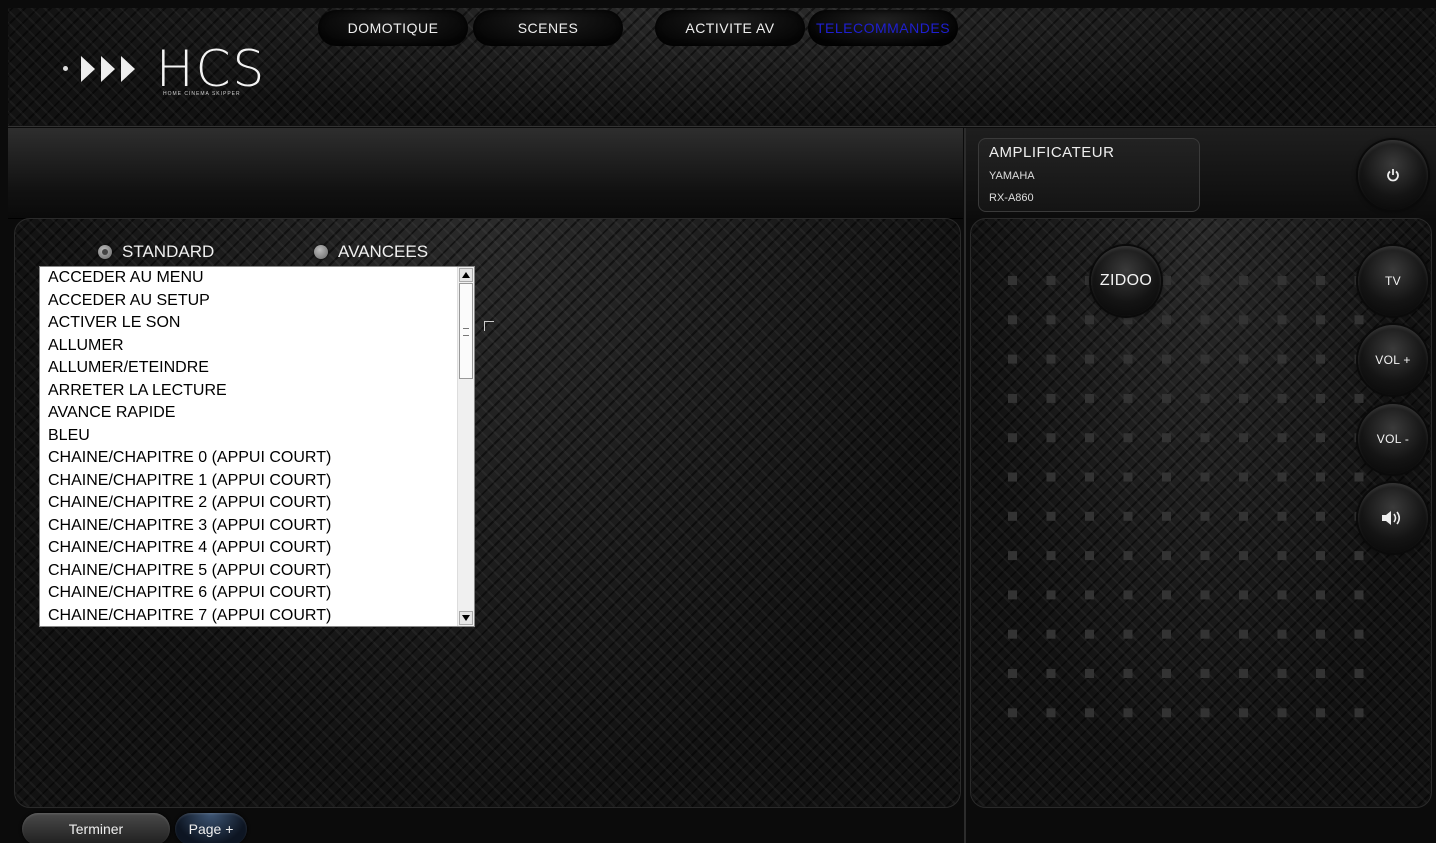 The image size is (1436, 843). What do you see at coordinates (1011, 198) in the screenshot?
I see `device-model: RX-A860` at bounding box center [1011, 198].